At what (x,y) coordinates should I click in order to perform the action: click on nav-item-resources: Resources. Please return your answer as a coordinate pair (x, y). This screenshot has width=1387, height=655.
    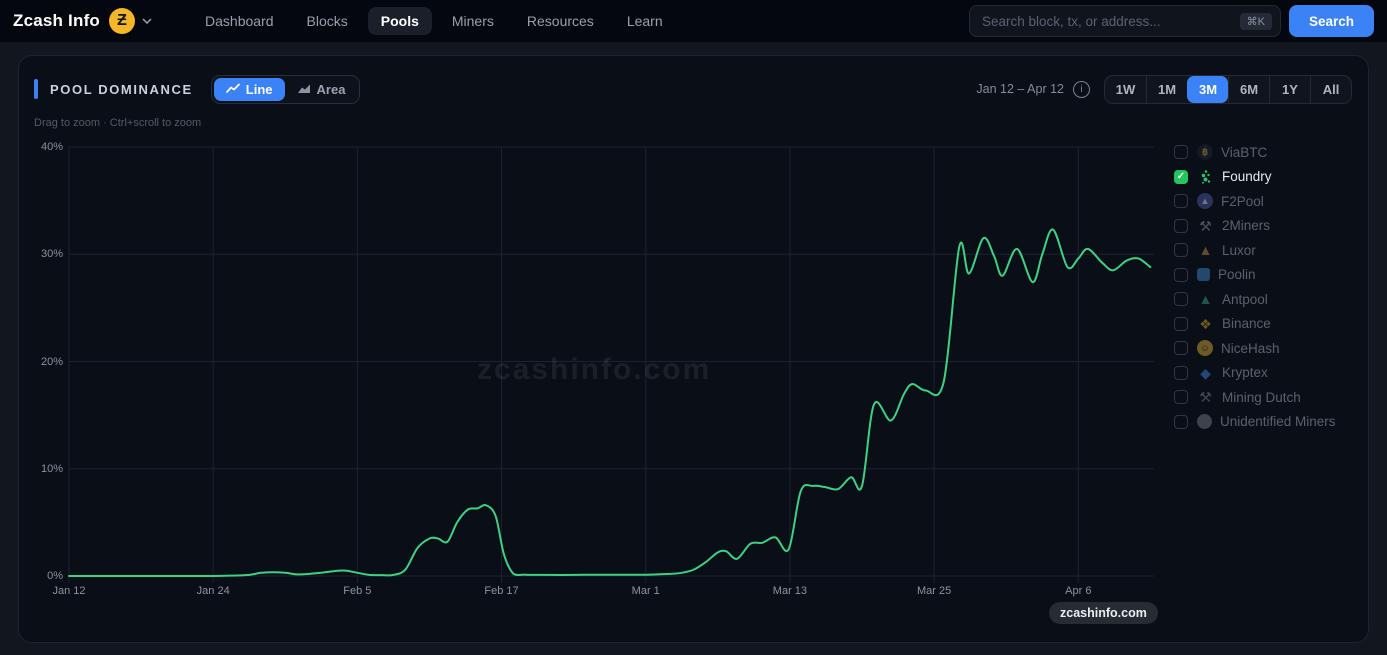
    Looking at the image, I should click on (560, 21).